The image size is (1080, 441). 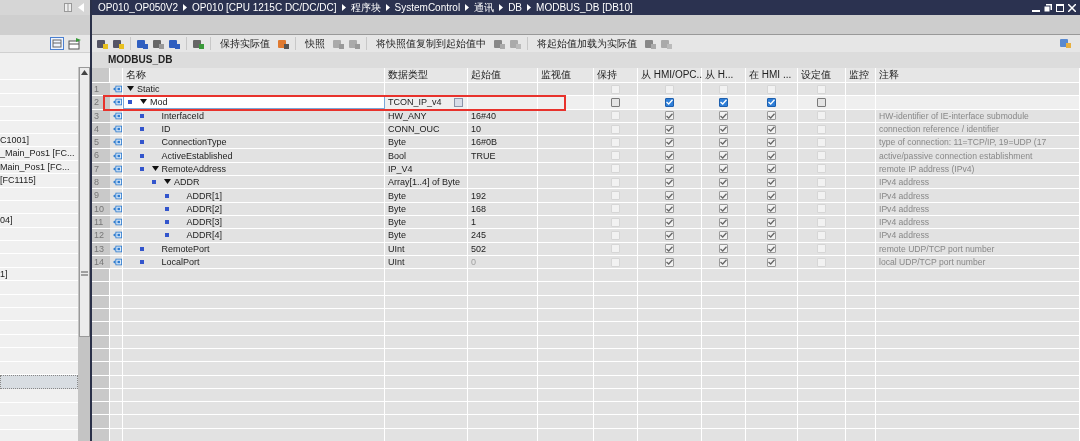 What do you see at coordinates (584, 7) in the screenshot?
I see `breadcrumb-item: MODBUS_DB [DB10]` at bounding box center [584, 7].